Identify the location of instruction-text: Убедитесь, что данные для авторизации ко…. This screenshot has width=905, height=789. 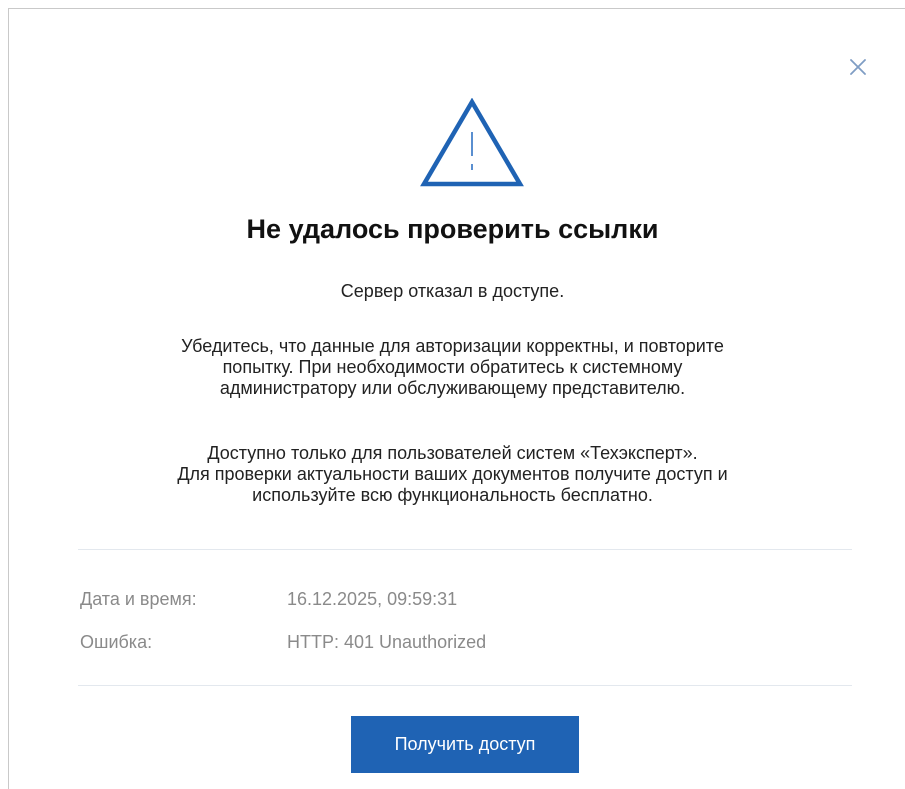
(452, 367).